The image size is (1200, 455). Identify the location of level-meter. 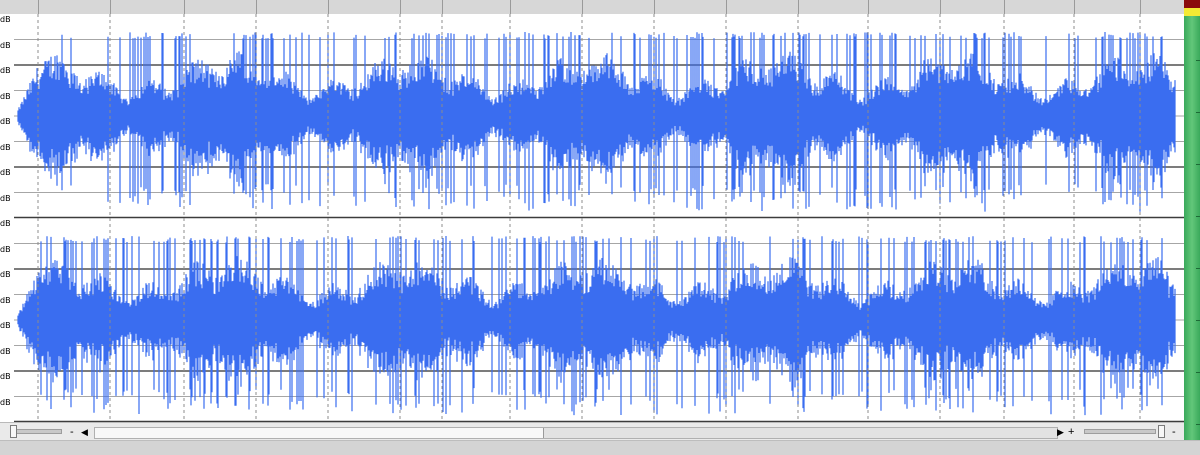
(1192, 220).